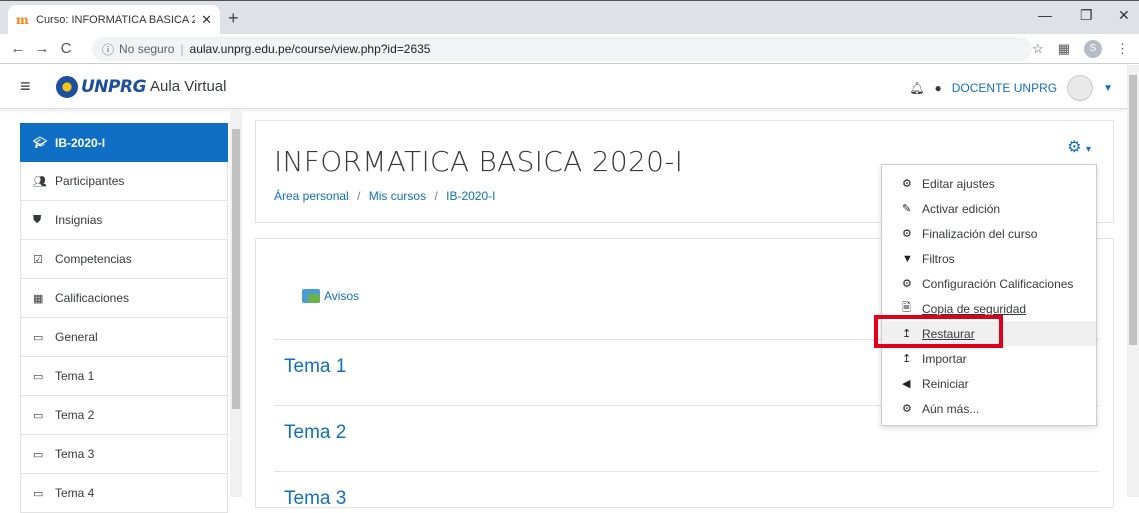 This screenshot has width=1139, height=513. What do you see at coordinates (315, 499) in the screenshot?
I see `section-title: Tema 3` at bounding box center [315, 499].